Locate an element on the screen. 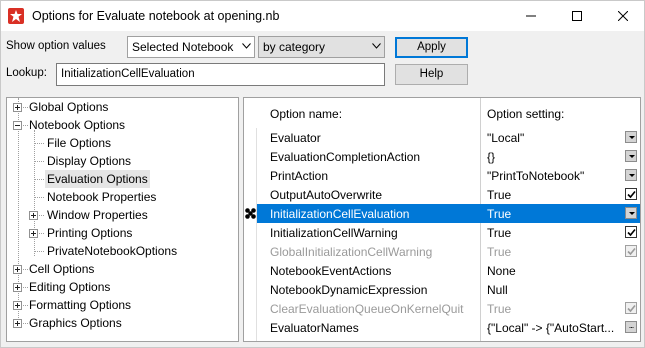  grid-header: Option name: Option setting: is located at coordinates (442, 113).